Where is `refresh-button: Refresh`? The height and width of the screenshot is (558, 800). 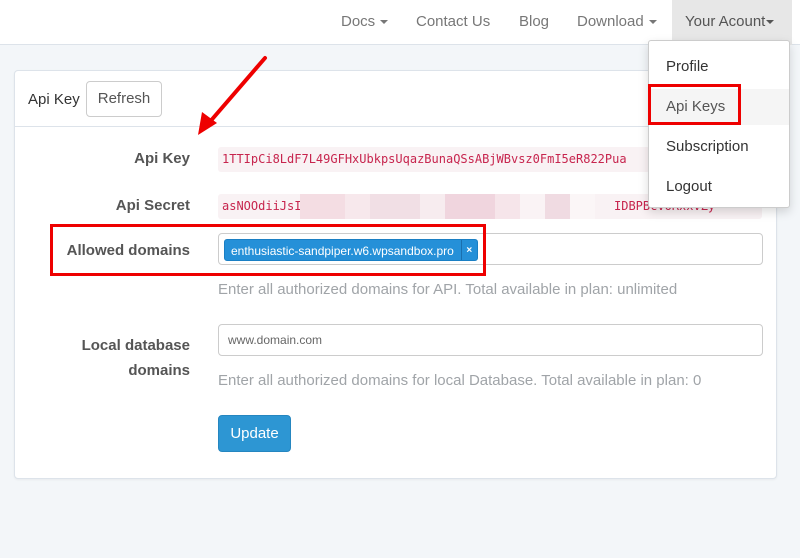
refresh-button: Refresh is located at coordinates (124, 99).